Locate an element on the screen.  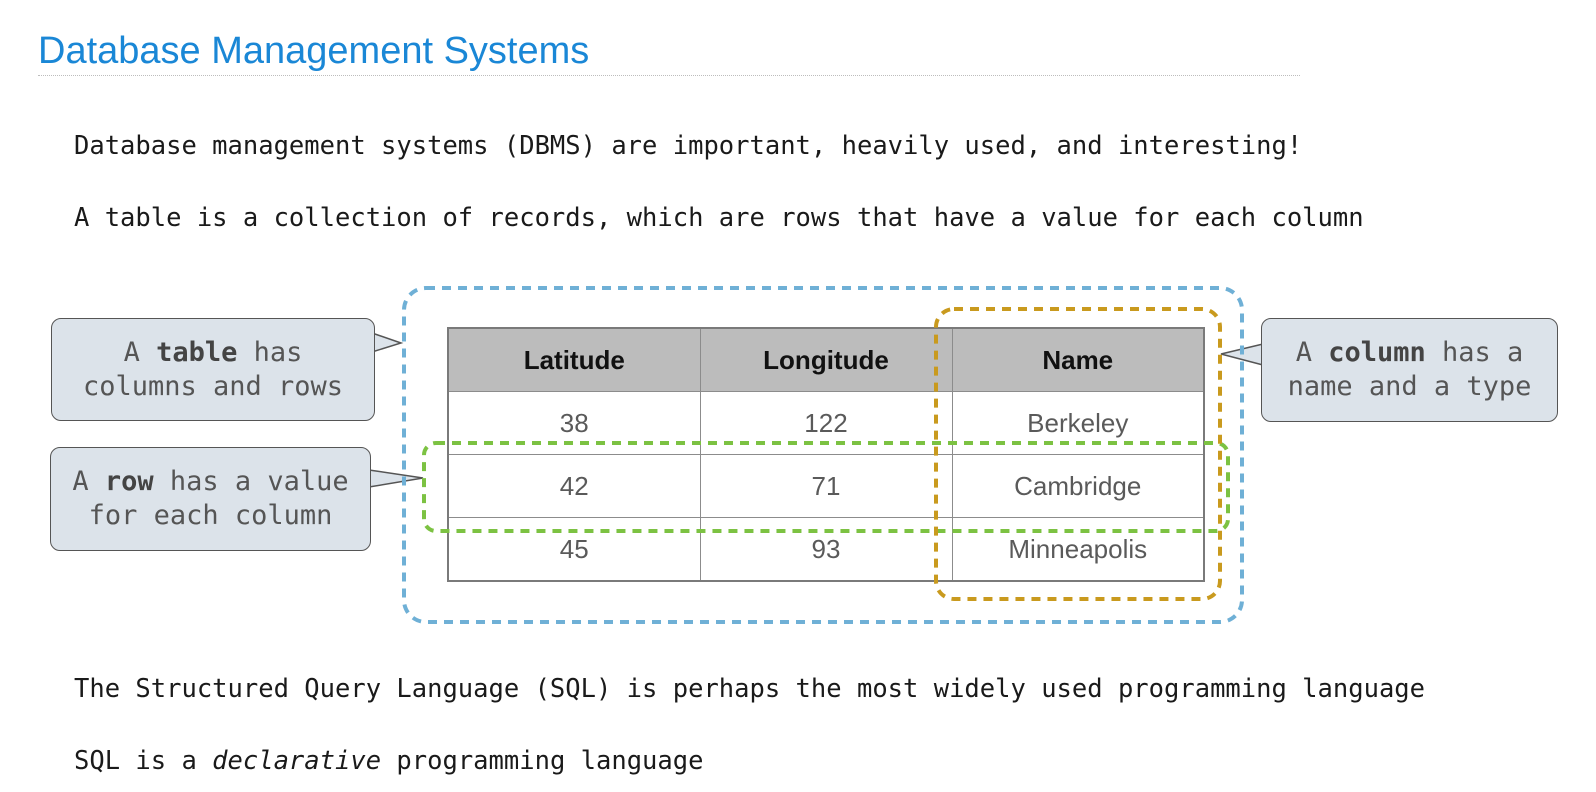
table-header-row: Latitude Longitude Name is located at coordinates (826, 359).